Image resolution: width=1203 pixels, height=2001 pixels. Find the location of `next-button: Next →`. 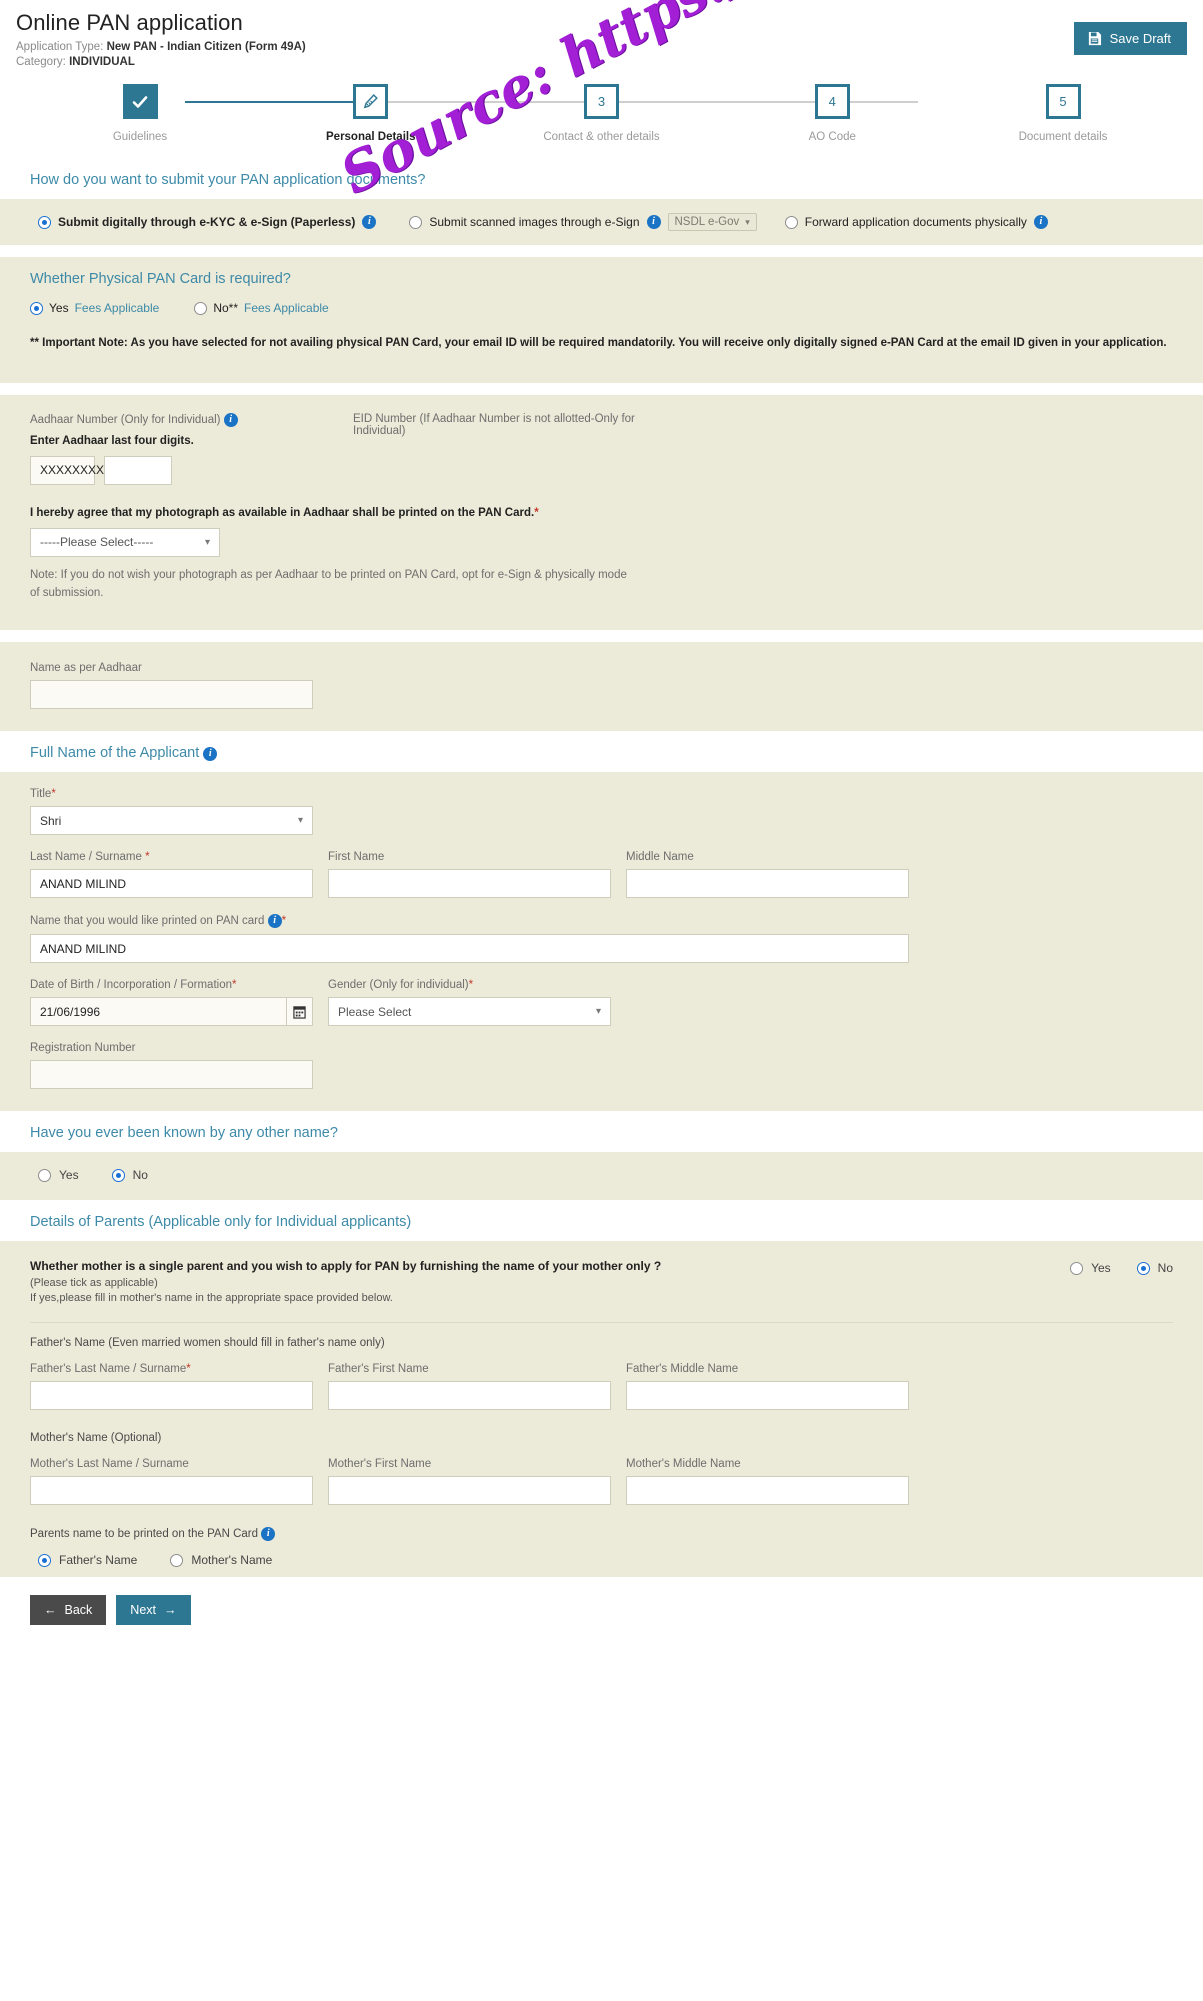

next-button: Next → is located at coordinates (153, 1610).